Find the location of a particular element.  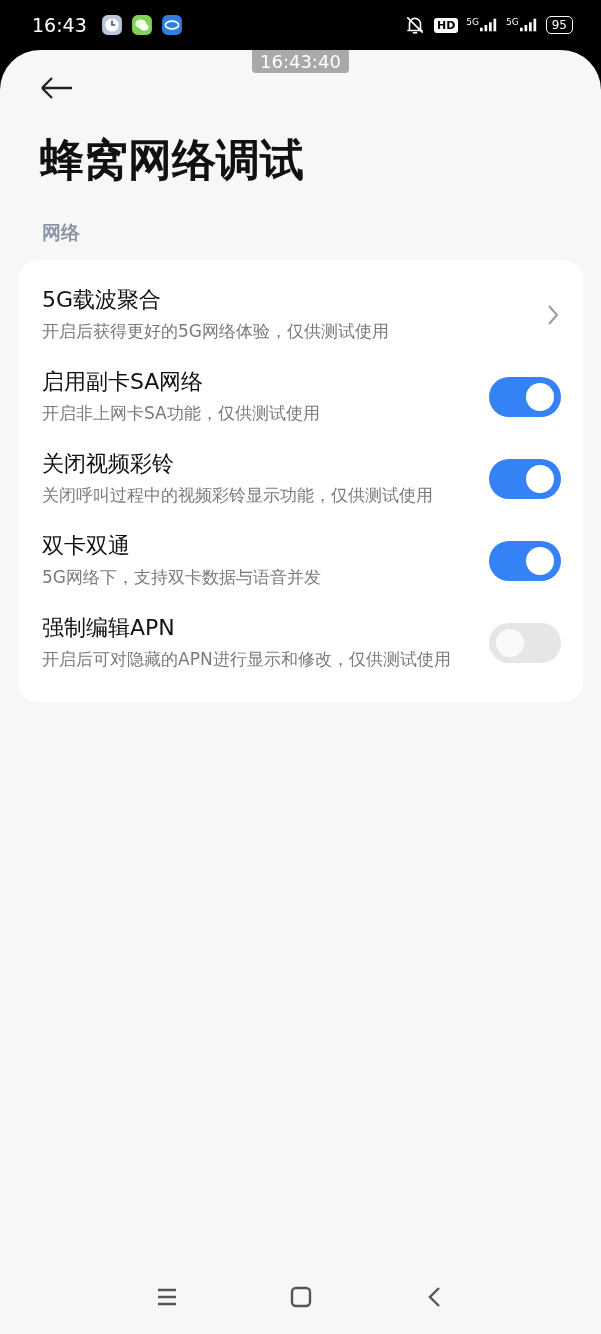

back-button is located at coordinates (57, 88).